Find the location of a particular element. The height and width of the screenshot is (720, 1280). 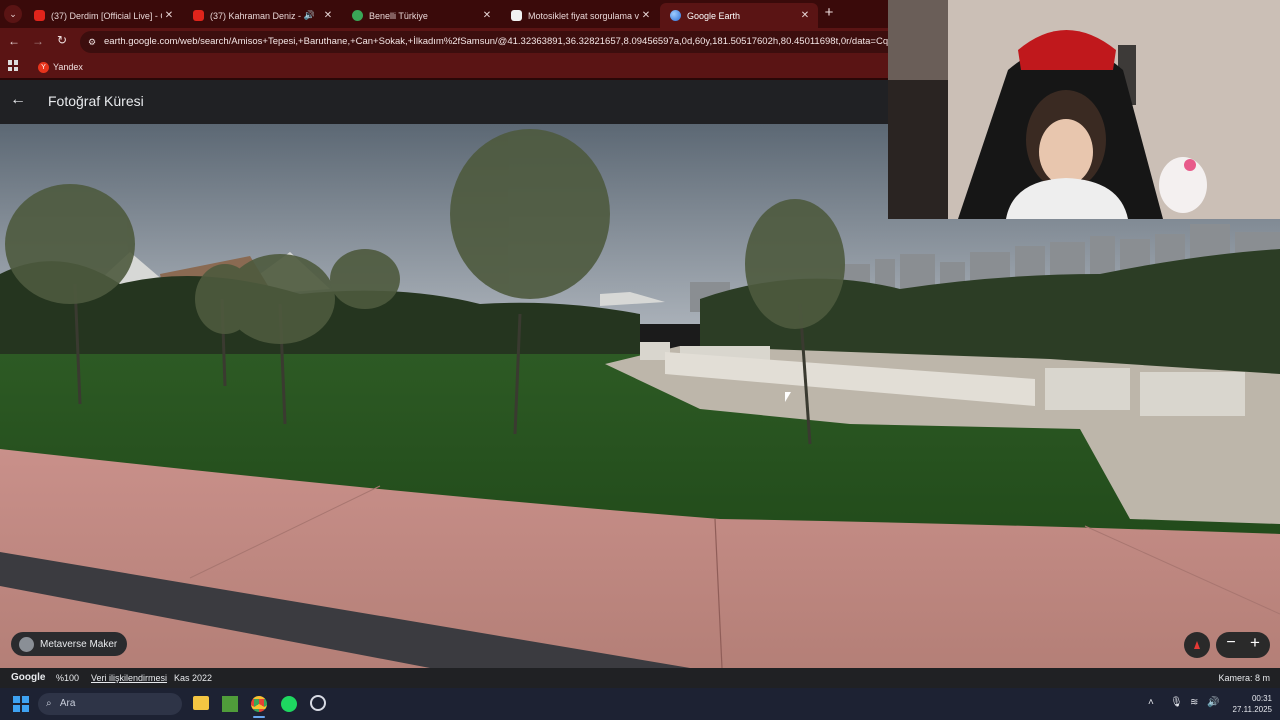

tab-google-earth: Google Earth ✕ is located at coordinates (739, 15).